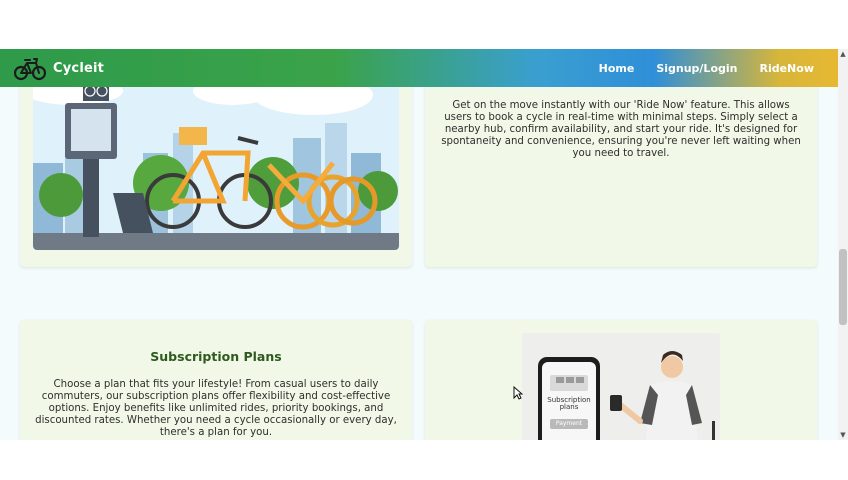 The image size is (848, 480). What do you see at coordinates (843, 54) in the screenshot?
I see `scroll-up-icon: ▲` at bounding box center [843, 54].